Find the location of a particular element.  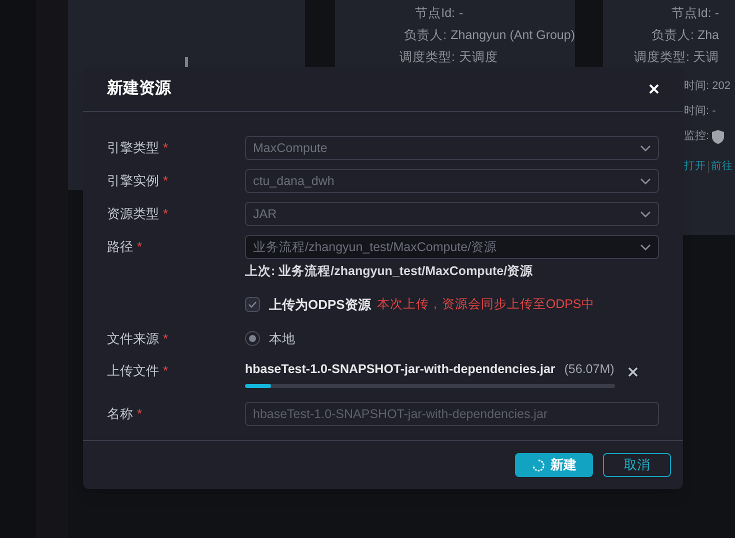

select-field: 业务流程/zhangyun_test/MaxCompute/资源 is located at coordinates (452, 247).